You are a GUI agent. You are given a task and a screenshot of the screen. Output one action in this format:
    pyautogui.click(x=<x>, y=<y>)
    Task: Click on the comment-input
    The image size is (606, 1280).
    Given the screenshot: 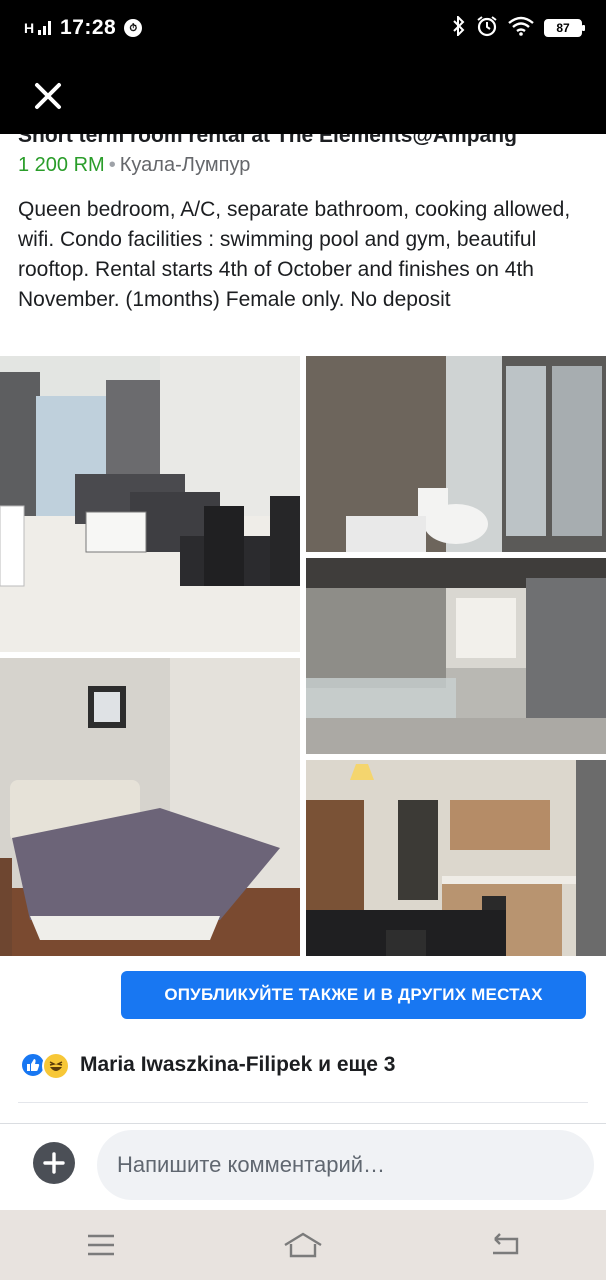 What is the action you would take?
    pyautogui.click(x=345, y=1165)
    